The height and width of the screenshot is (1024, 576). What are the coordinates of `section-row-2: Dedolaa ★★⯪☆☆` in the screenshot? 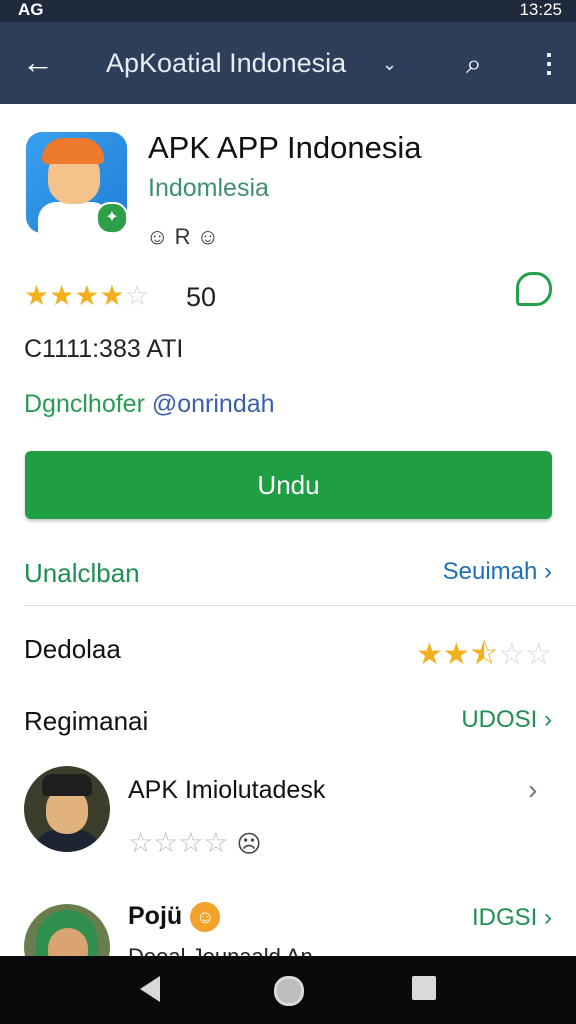 It's located at (288, 651).